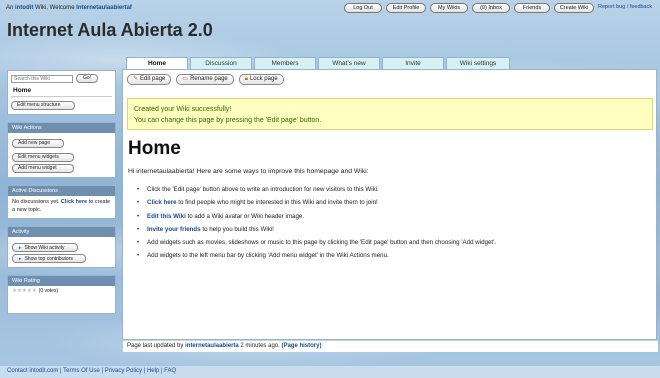 Image resolution: width=660 pixels, height=378 pixels. What do you see at coordinates (491, 8) in the screenshot?
I see `inbox-button: (0) Inbox` at bounding box center [491, 8].